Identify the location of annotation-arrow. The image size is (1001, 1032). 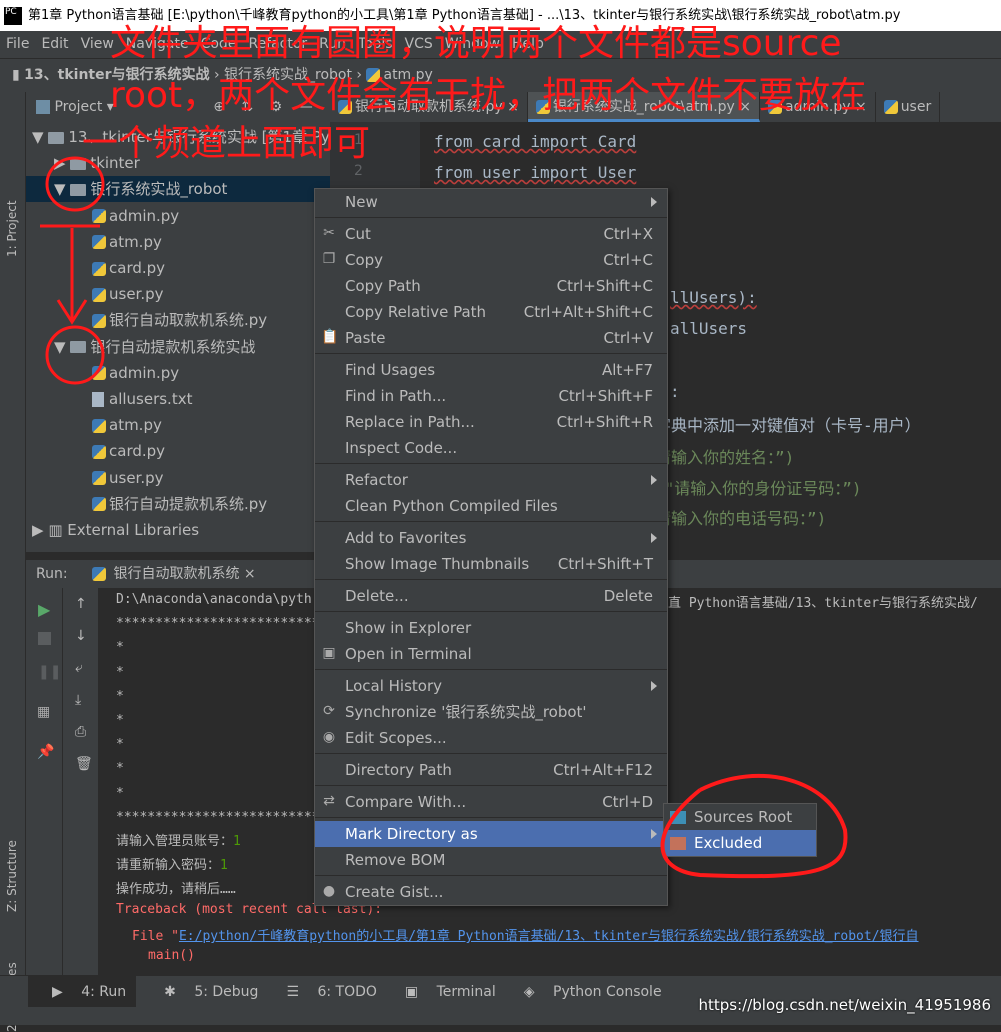
(70, 274).